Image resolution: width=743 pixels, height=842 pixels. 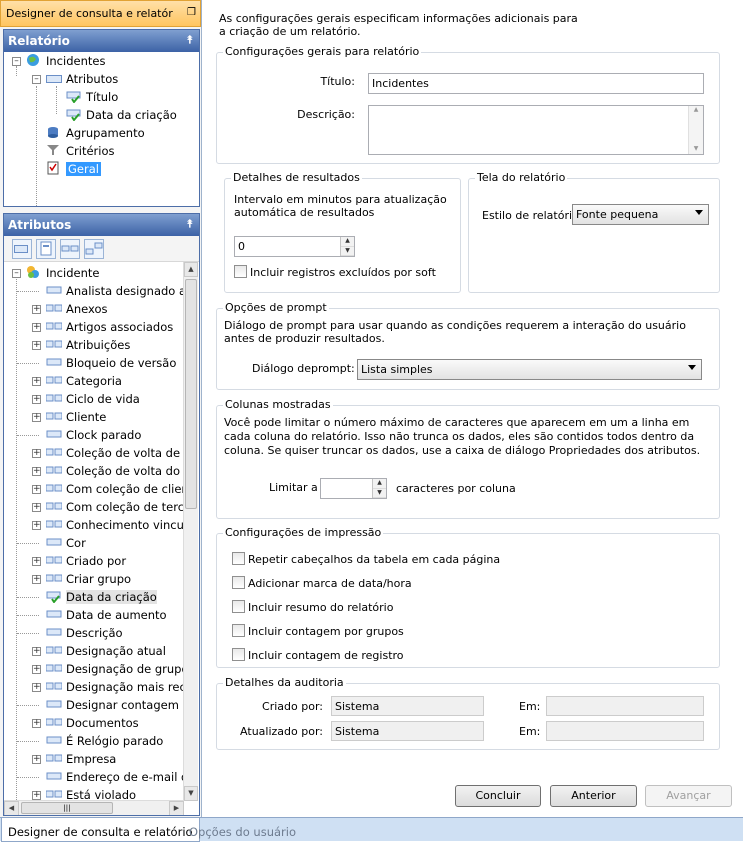 I want to click on toolbar-tree-button, so click(x=94, y=249).